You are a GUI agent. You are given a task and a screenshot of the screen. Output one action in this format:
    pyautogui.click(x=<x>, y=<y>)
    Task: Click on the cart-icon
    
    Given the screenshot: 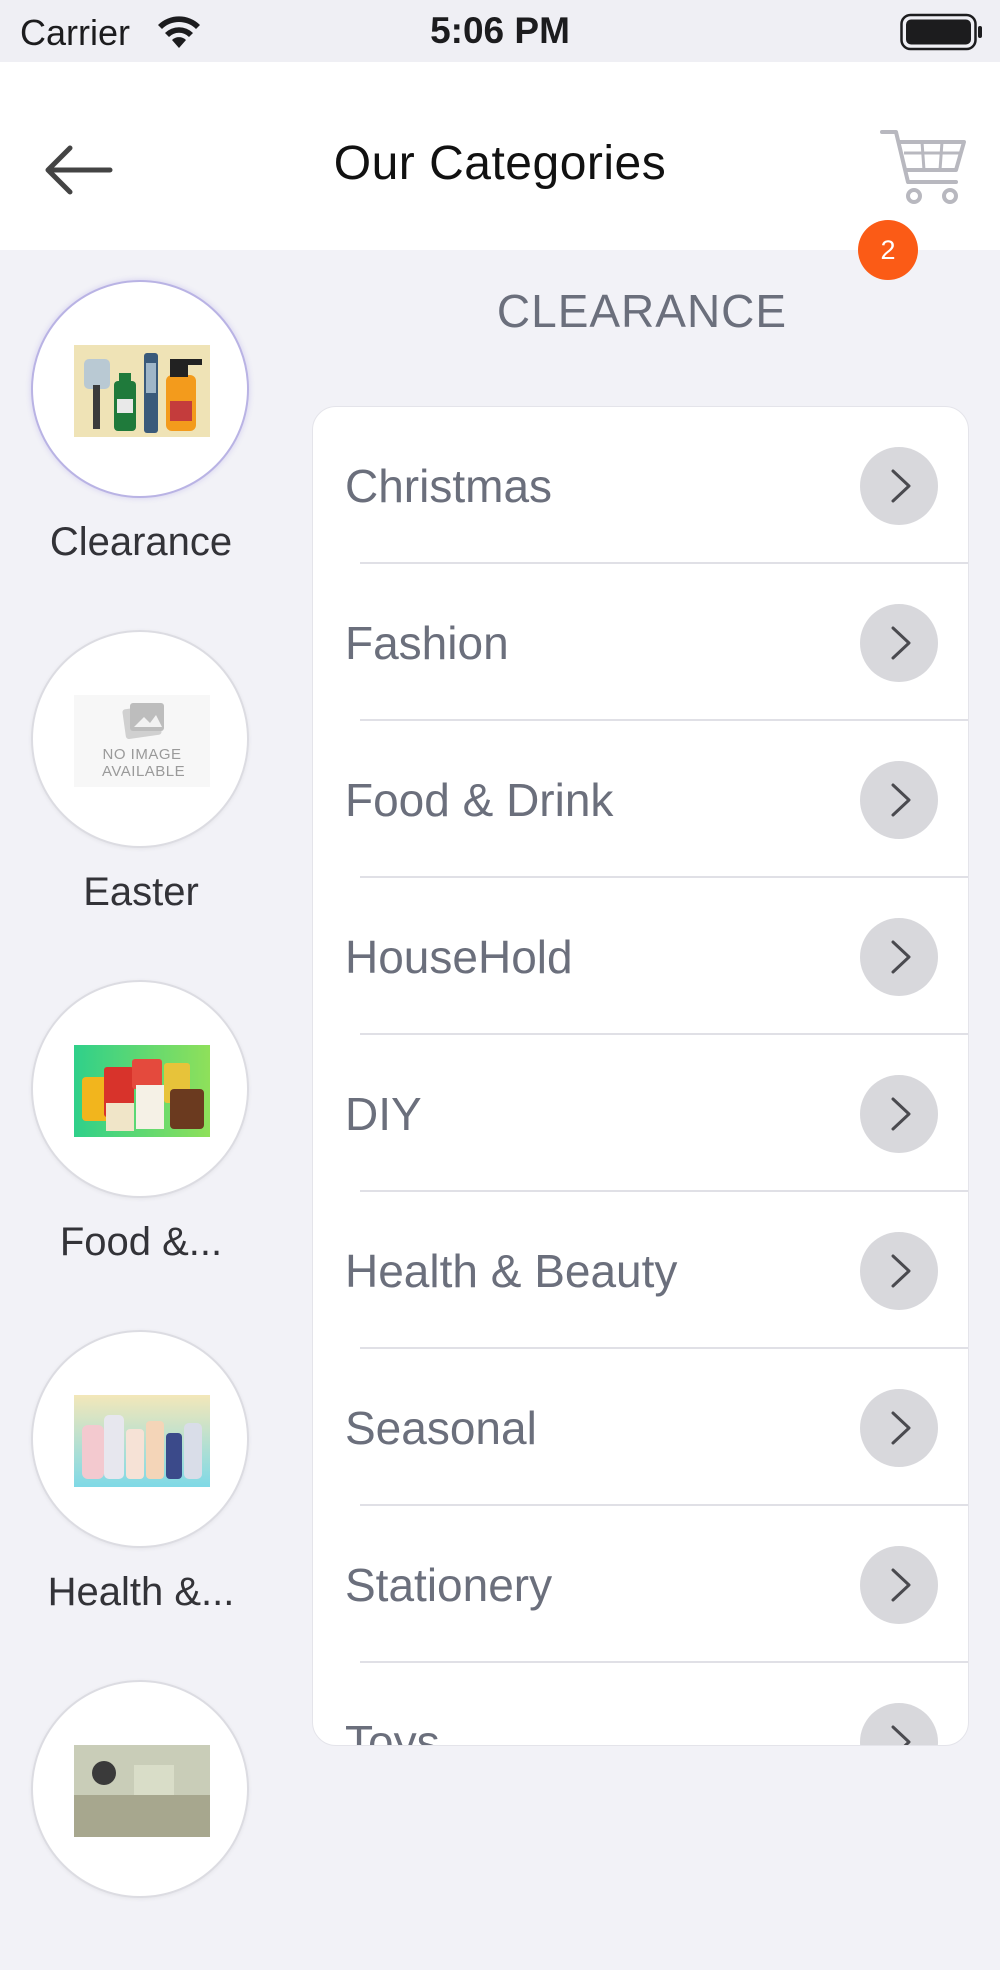 What is the action you would take?
    pyautogui.click(x=923, y=167)
    